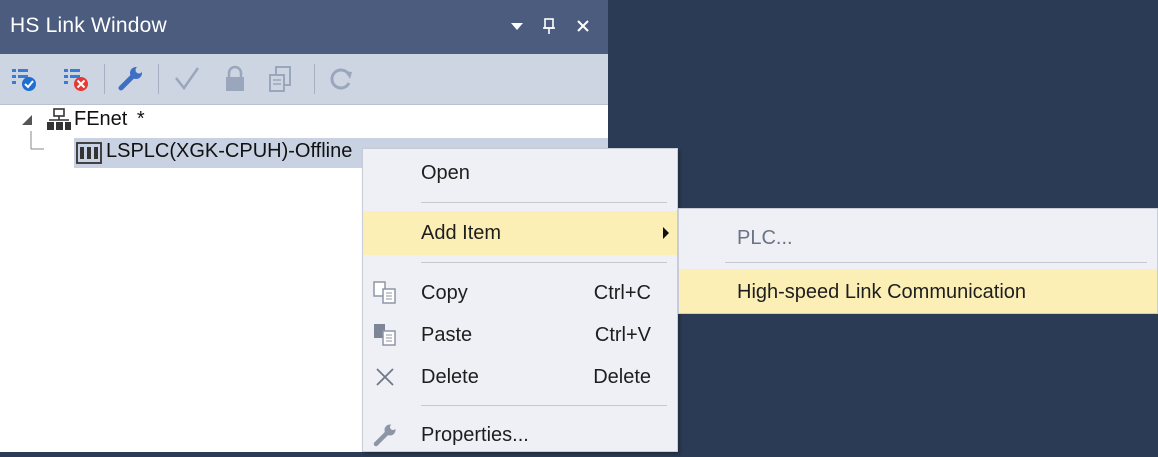 This screenshot has height=457, width=1158. Describe the element at coordinates (447, 335) in the screenshot. I see `menu-item-label: Paste` at that location.